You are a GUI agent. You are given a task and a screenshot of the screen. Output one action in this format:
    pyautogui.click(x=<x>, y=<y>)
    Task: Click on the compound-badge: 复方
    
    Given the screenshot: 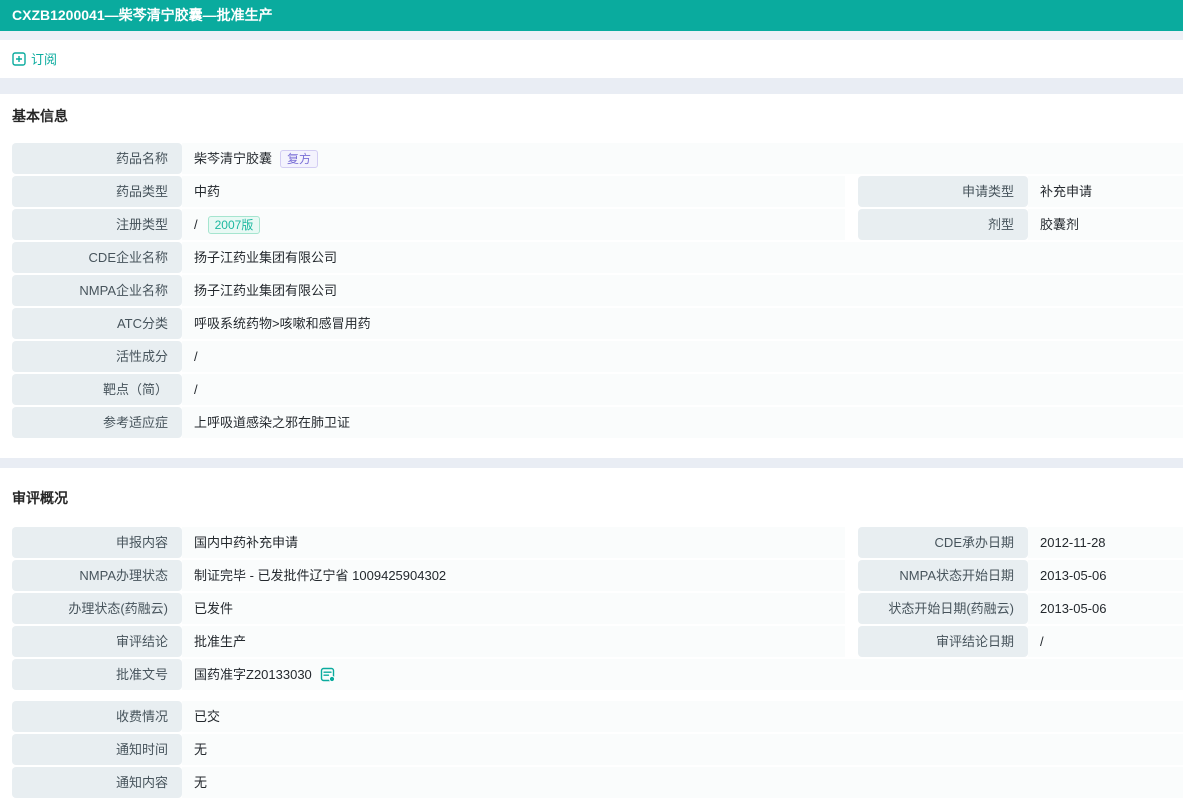 What is the action you would take?
    pyautogui.click(x=299, y=158)
    